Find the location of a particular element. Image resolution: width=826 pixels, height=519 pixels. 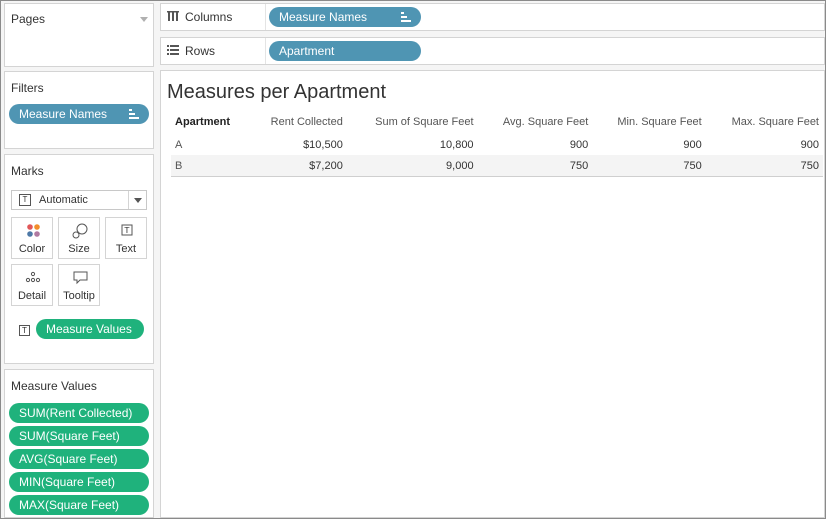

pages-title: Pages is located at coordinates (28, 19).